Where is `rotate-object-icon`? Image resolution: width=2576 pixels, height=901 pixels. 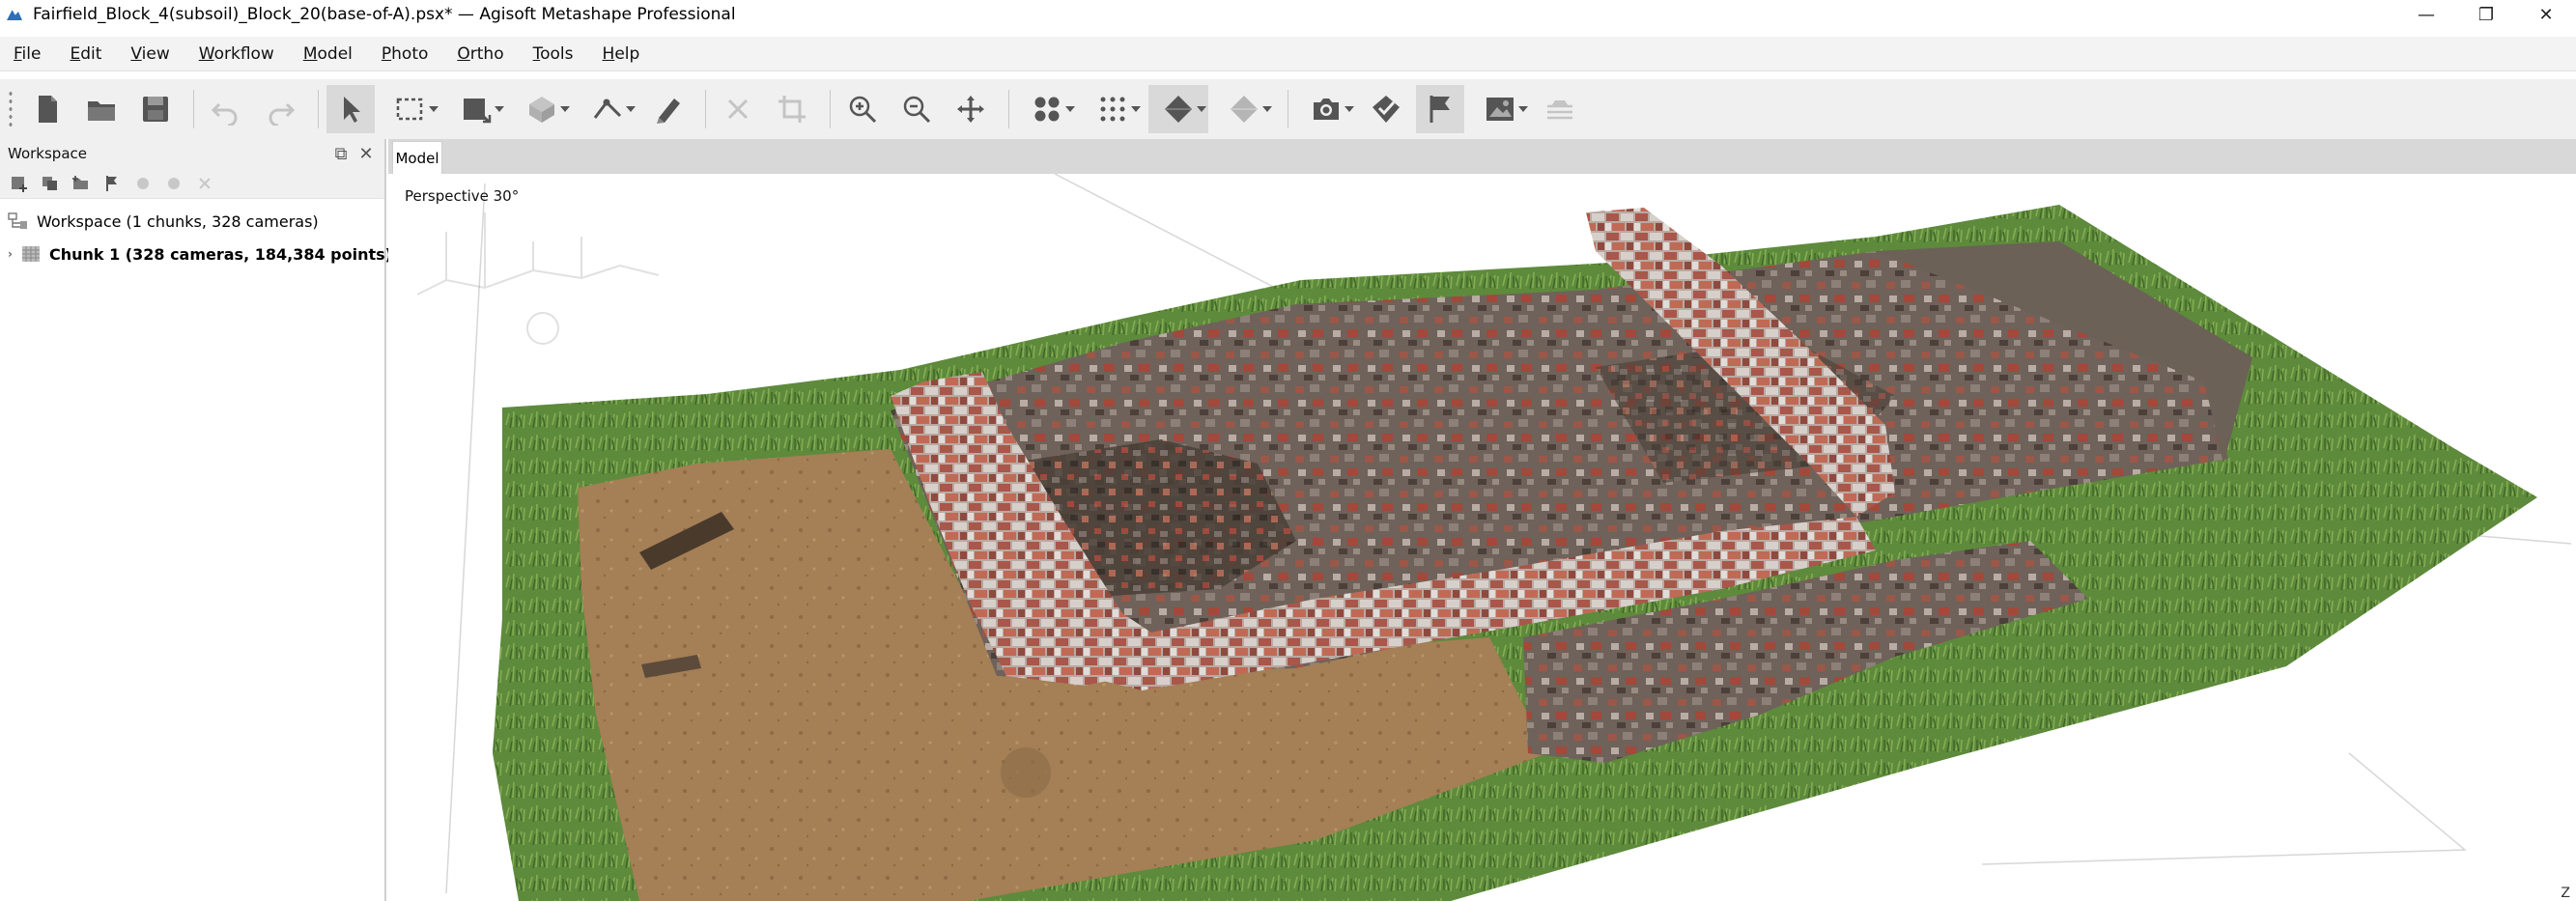 rotate-object-icon is located at coordinates (542, 109).